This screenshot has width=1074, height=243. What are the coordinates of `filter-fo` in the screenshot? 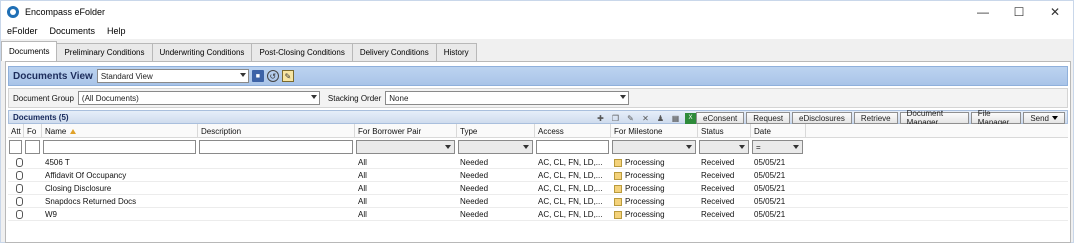 It's located at (32, 147).